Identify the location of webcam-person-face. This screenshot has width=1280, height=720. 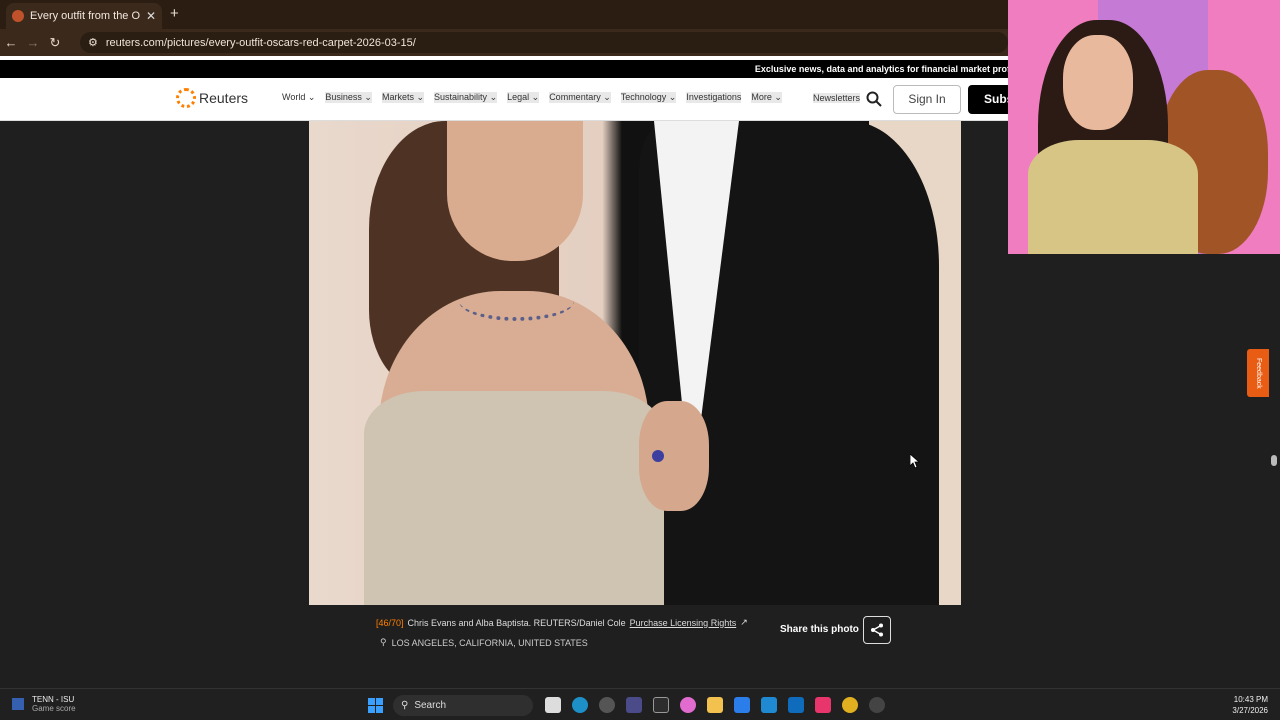
(1098, 82).